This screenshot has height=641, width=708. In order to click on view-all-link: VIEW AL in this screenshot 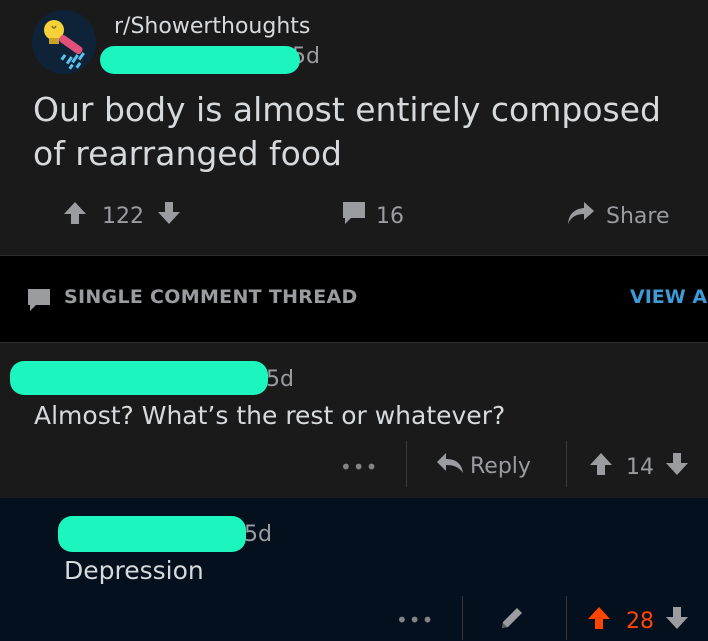, I will do `click(669, 297)`.